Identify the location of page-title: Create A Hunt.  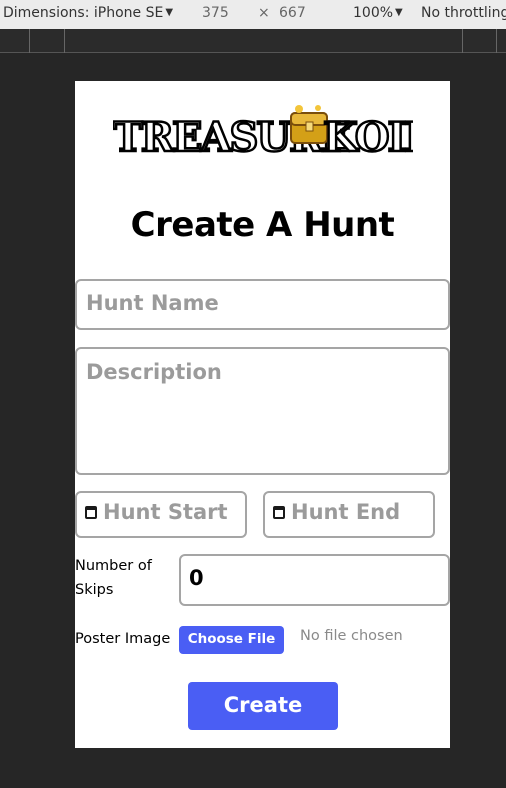
(262, 225).